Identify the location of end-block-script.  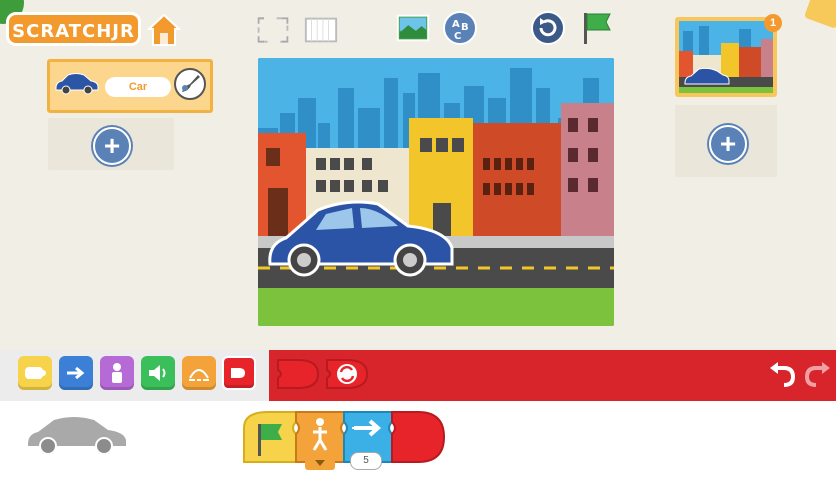
(418, 441).